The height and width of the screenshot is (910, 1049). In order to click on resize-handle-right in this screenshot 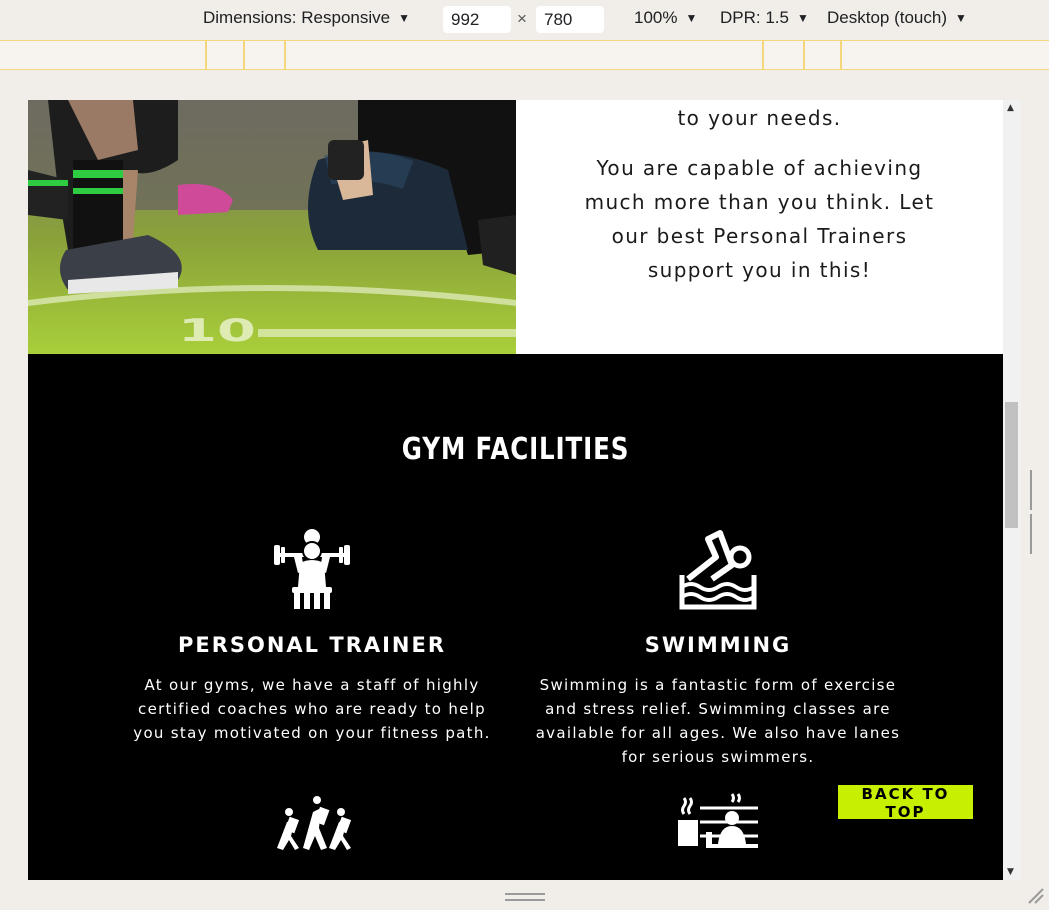, I will do `click(1035, 512)`.